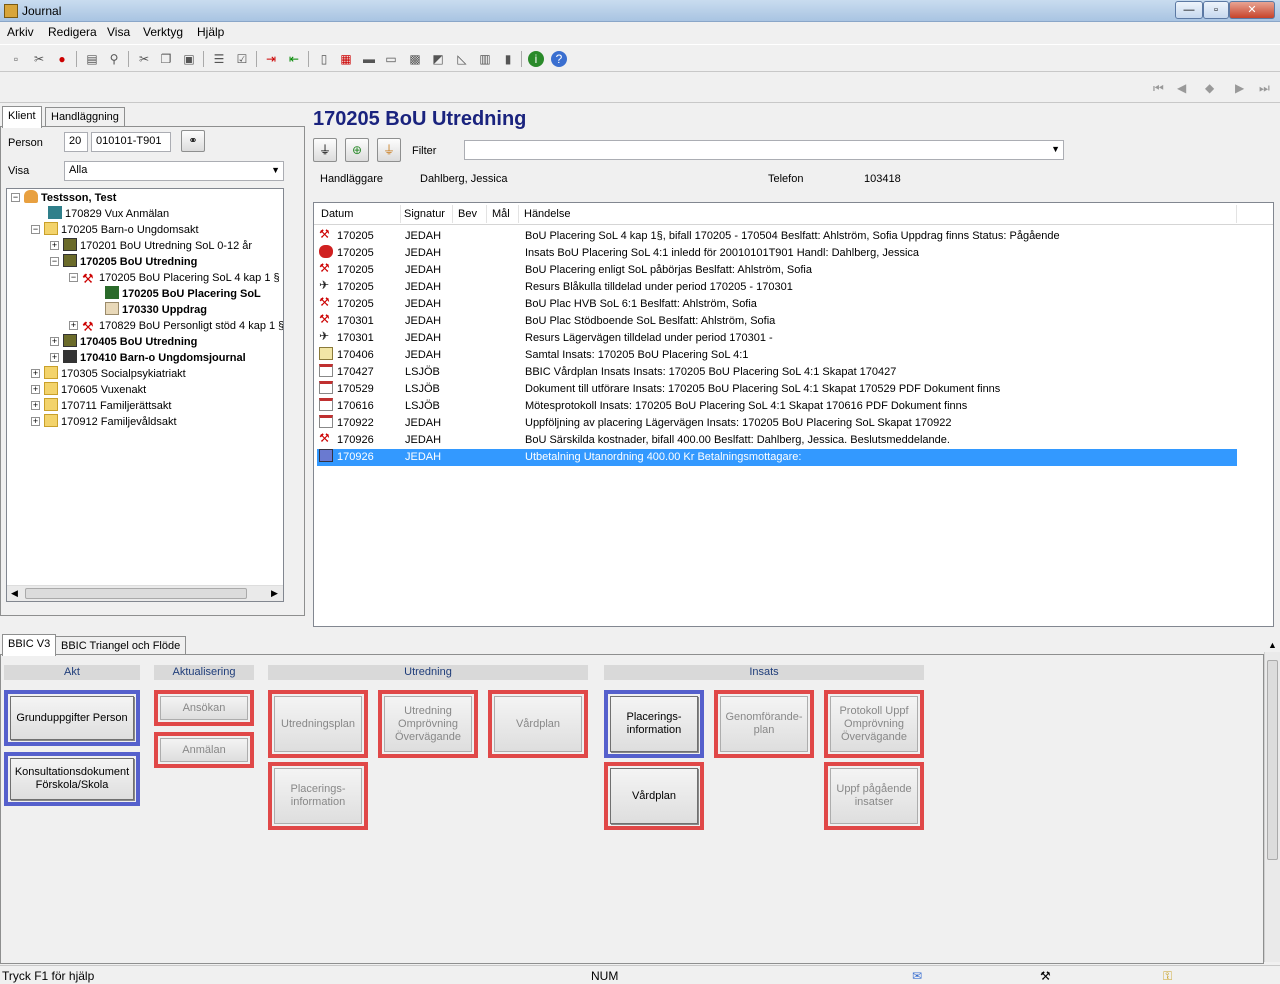 The height and width of the screenshot is (984, 1280). What do you see at coordinates (501, 214) in the screenshot?
I see `column-mal: Mål` at bounding box center [501, 214].